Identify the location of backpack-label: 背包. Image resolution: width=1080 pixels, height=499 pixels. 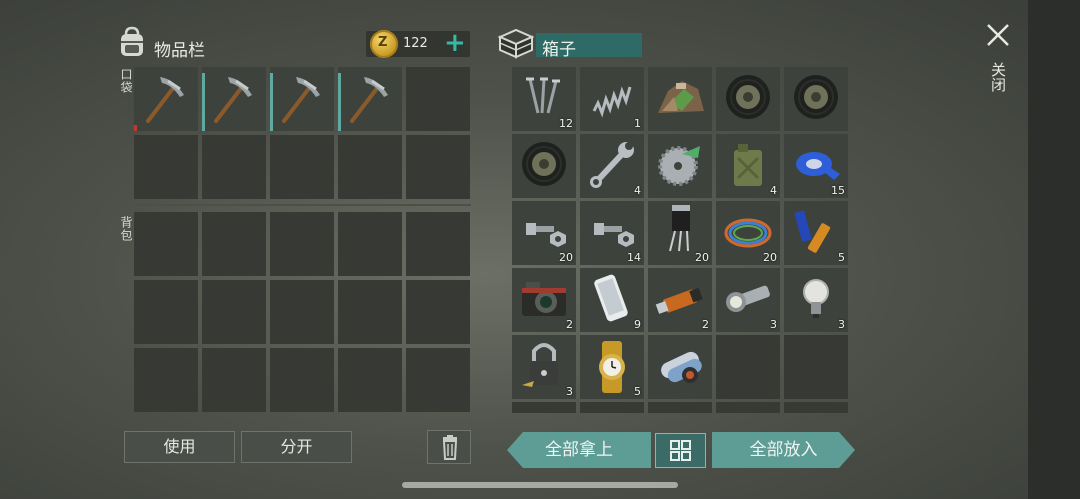
(126, 229).